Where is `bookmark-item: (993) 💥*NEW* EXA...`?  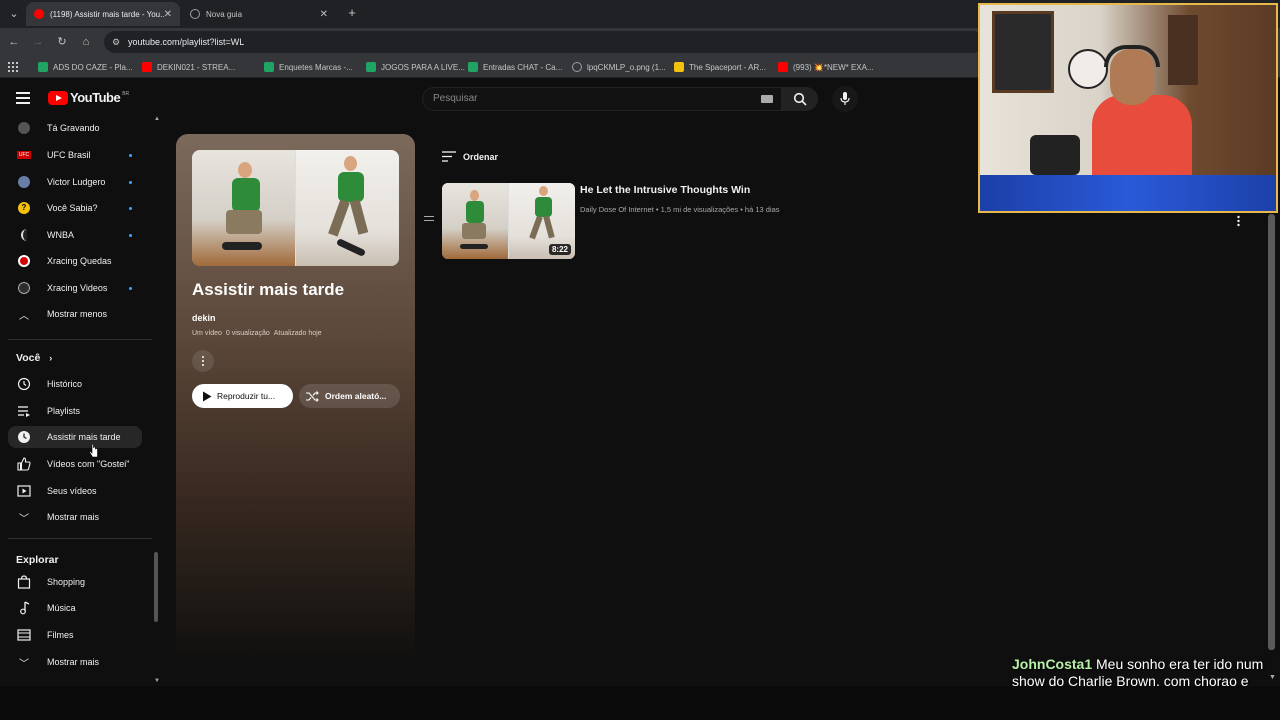 bookmark-item: (993) 💥*NEW* EXA... is located at coordinates (826, 67).